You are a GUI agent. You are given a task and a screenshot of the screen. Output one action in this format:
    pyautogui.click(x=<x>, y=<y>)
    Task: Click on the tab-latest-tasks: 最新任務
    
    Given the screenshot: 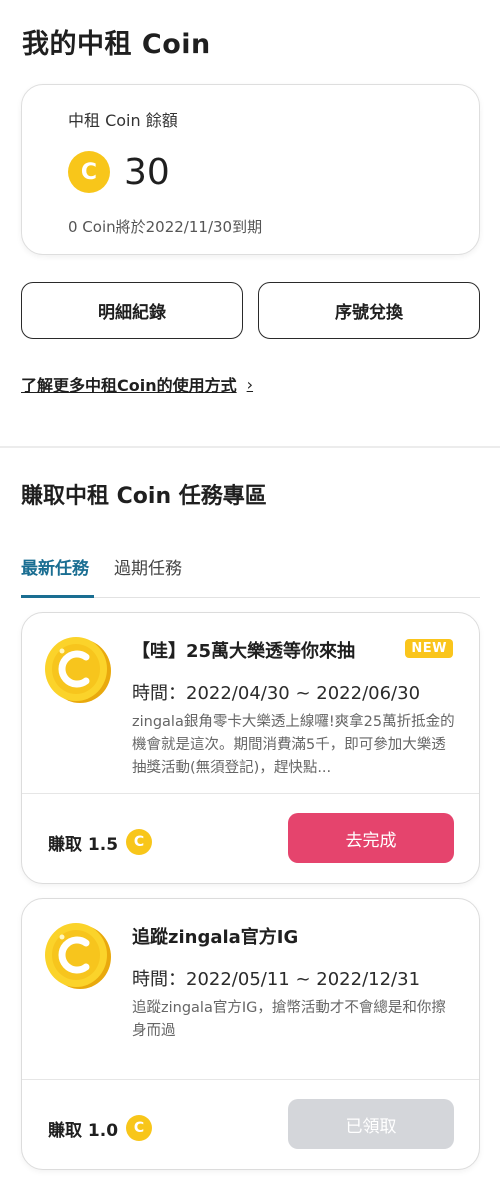 What is the action you would take?
    pyautogui.click(x=55, y=566)
    